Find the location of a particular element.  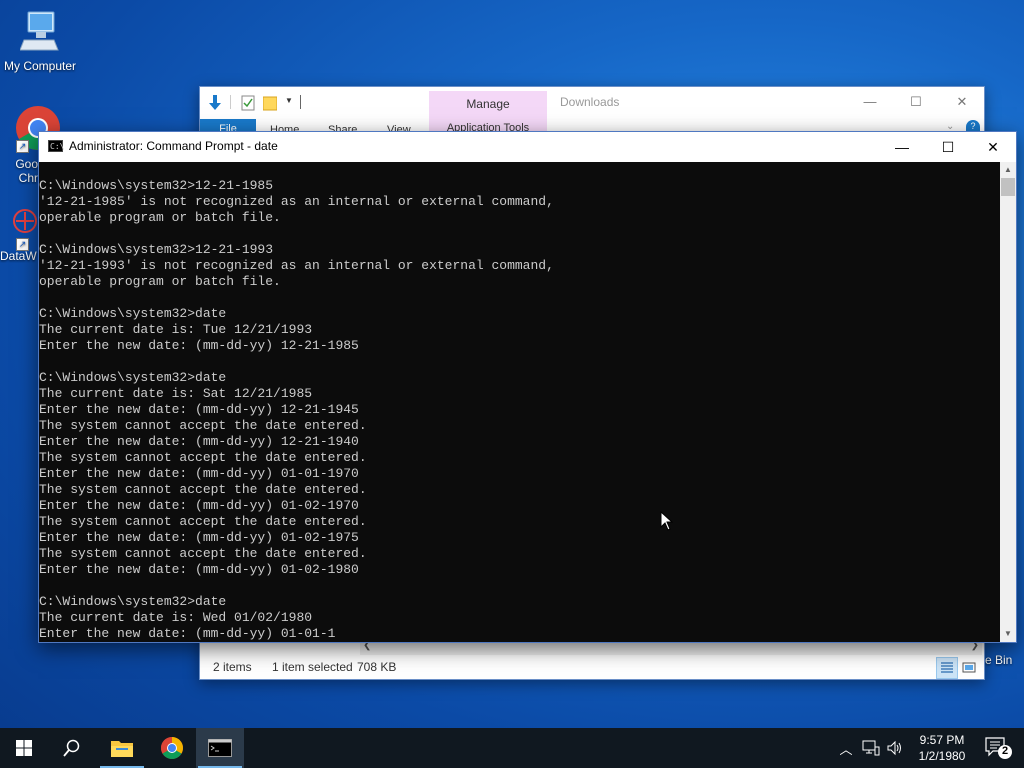

large-icons-view-icon is located at coordinates (969, 667).